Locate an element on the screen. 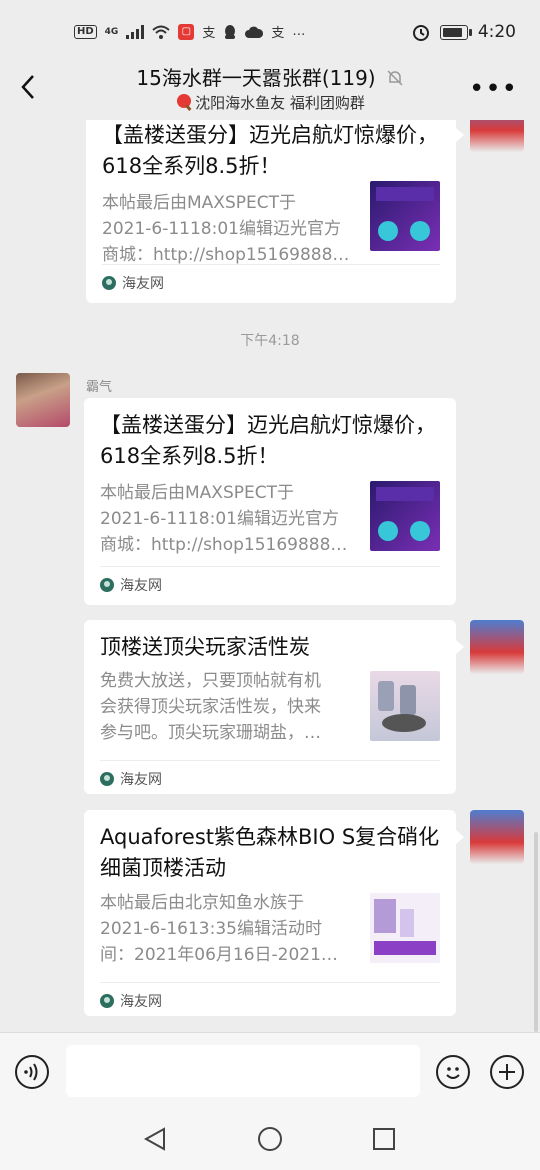 The image size is (540, 1170). system-navigation-bar is located at coordinates (270, 1140).